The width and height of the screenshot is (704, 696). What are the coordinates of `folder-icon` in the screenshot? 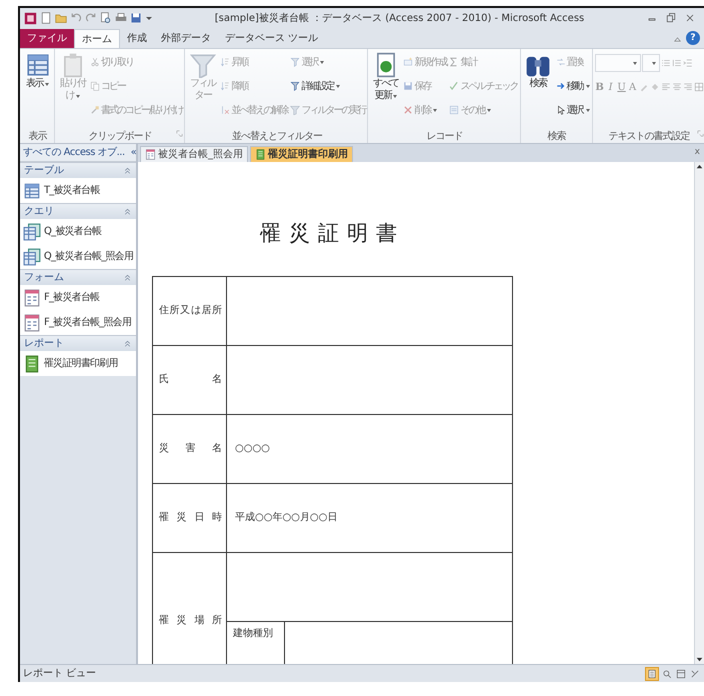 It's located at (61, 18).